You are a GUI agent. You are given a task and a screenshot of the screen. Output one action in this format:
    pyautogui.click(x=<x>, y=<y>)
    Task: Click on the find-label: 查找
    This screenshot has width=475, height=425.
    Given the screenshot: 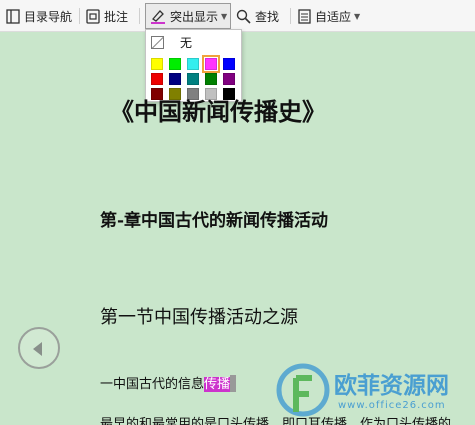 What is the action you would take?
    pyautogui.click(x=267, y=16)
    